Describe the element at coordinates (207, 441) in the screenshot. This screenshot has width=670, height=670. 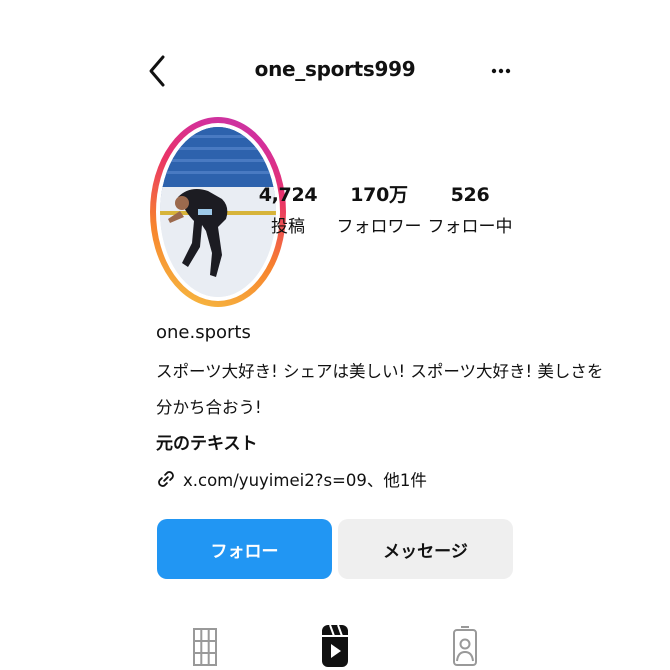
I see `see-original-text-link: 元のテキスト` at that location.